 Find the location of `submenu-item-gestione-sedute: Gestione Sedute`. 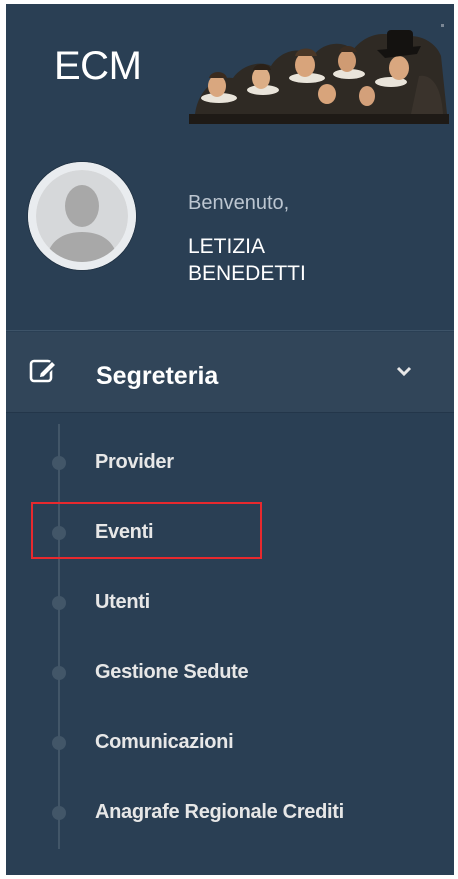

submenu-item-gestione-sedute: Gestione Sedute is located at coordinates (230, 671).